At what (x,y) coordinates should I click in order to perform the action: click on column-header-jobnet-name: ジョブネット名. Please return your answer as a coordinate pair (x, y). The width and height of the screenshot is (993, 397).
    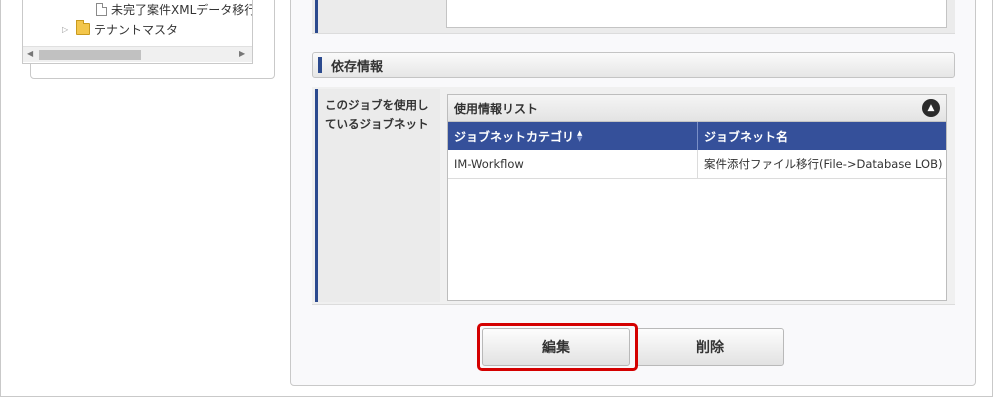
    Looking at the image, I should click on (822, 136).